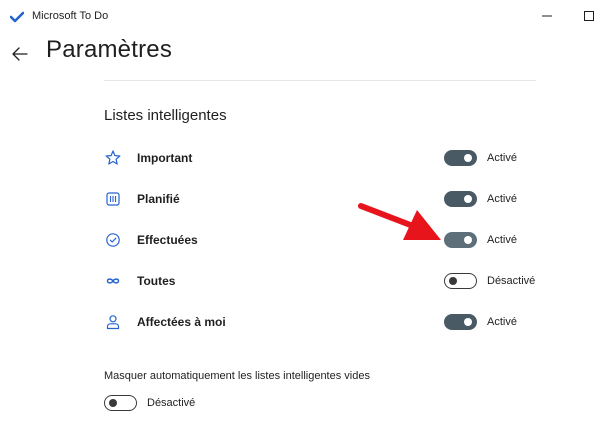 This screenshot has width=594, height=430. I want to click on app-title: Microsoft To Do, so click(70, 16).